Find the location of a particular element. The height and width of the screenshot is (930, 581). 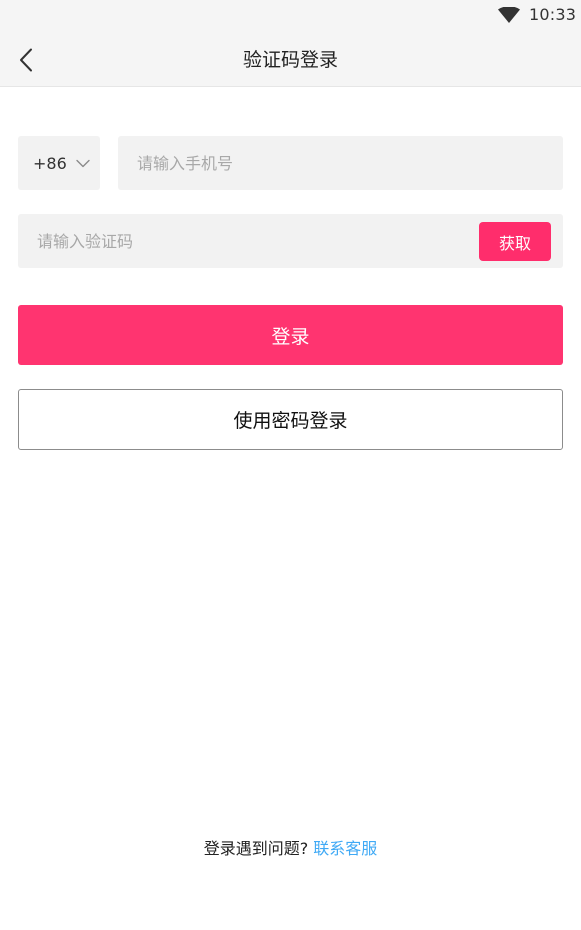

password-login-button: 使用密码登录 is located at coordinates (290, 419).